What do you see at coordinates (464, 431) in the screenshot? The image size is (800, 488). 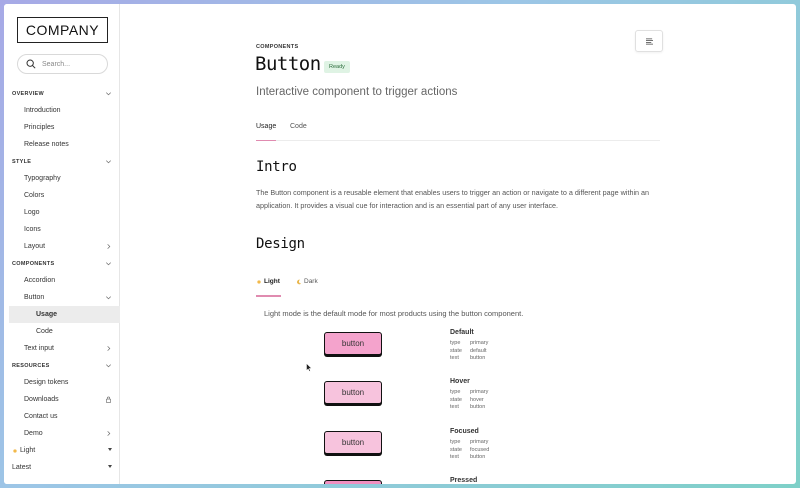 I see `state-name: Focused` at bounding box center [464, 431].